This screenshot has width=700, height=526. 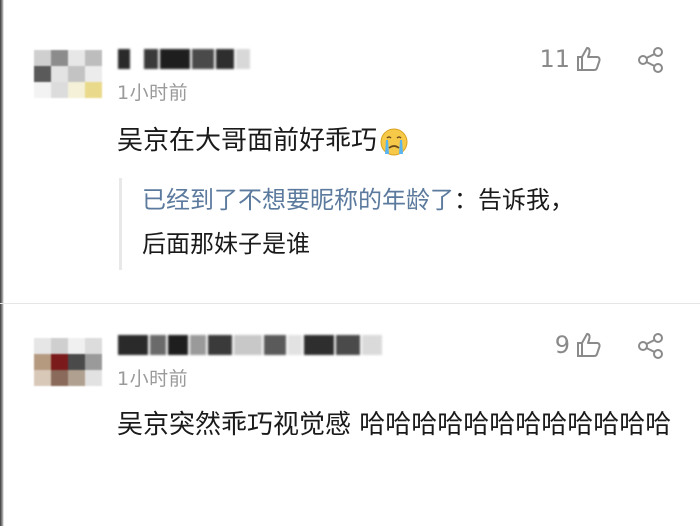 I want to click on reply-preview: 已经到了不想要昵称的年龄了：告诉我， 后面那妹子是谁, so click(x=389, y=224).